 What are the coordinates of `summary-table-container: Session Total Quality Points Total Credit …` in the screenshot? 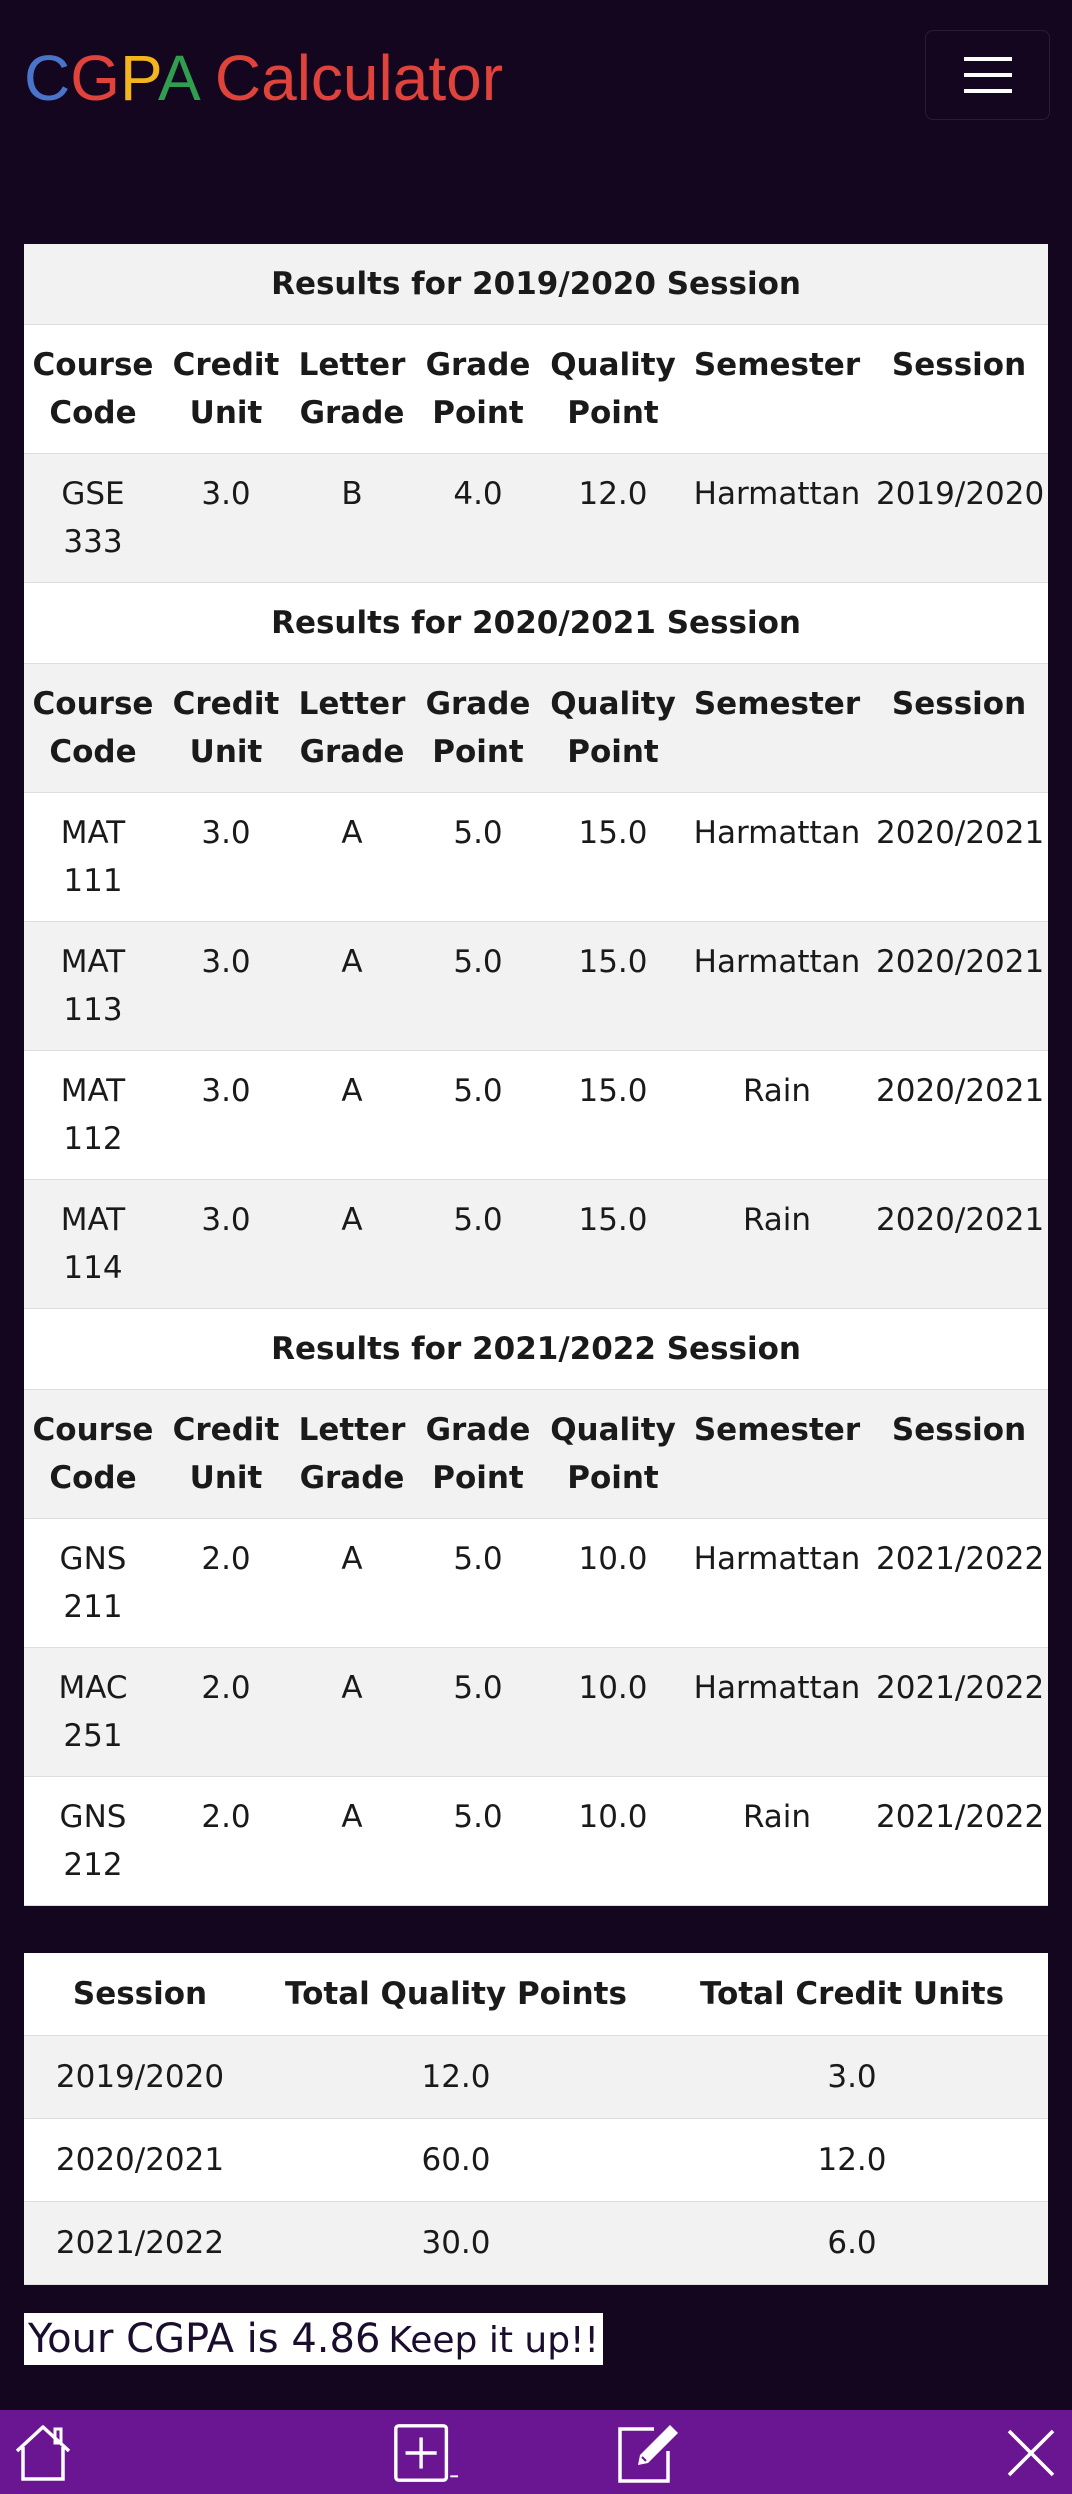 It's located at (536, 2119).